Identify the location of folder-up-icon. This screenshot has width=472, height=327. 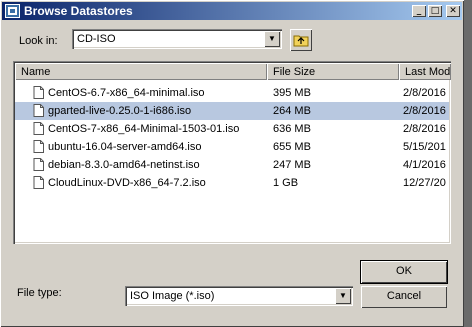
(301, 41).